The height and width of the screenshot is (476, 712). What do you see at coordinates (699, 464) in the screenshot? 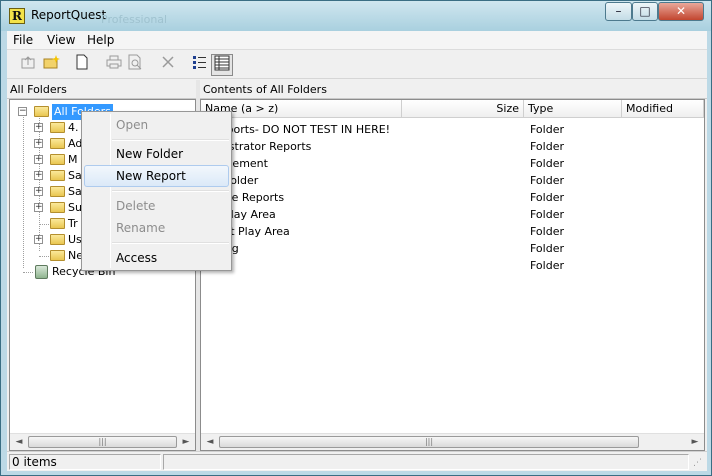
I see `resize-grip-icon: ⋰` at bounding box center [699, 464].